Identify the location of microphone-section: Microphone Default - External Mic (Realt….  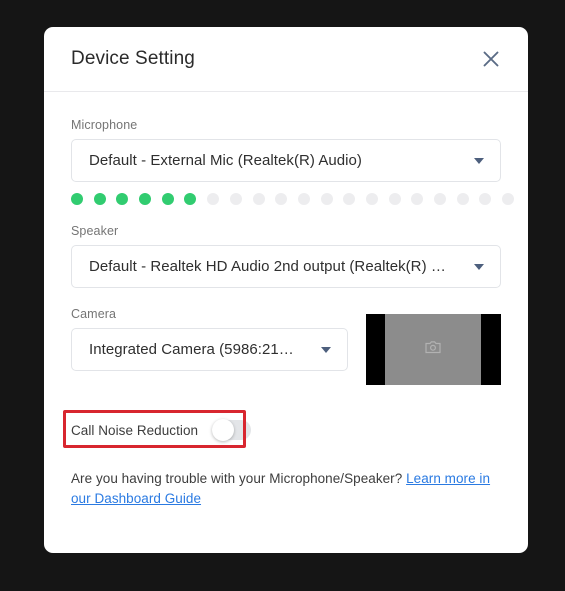
(293, 161).